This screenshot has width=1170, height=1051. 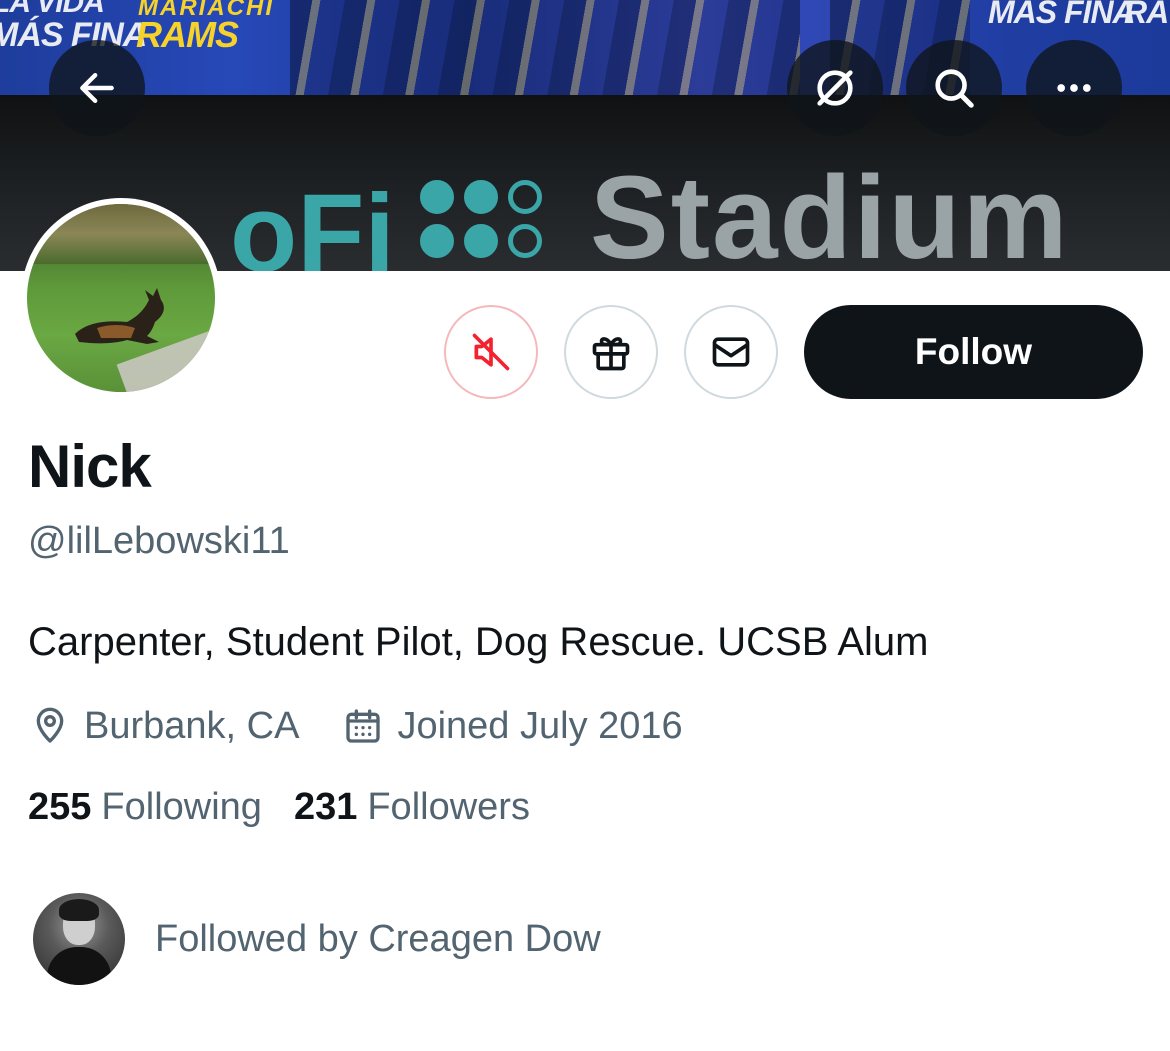 I want to click on more-button, so click(x=1074, y=88).